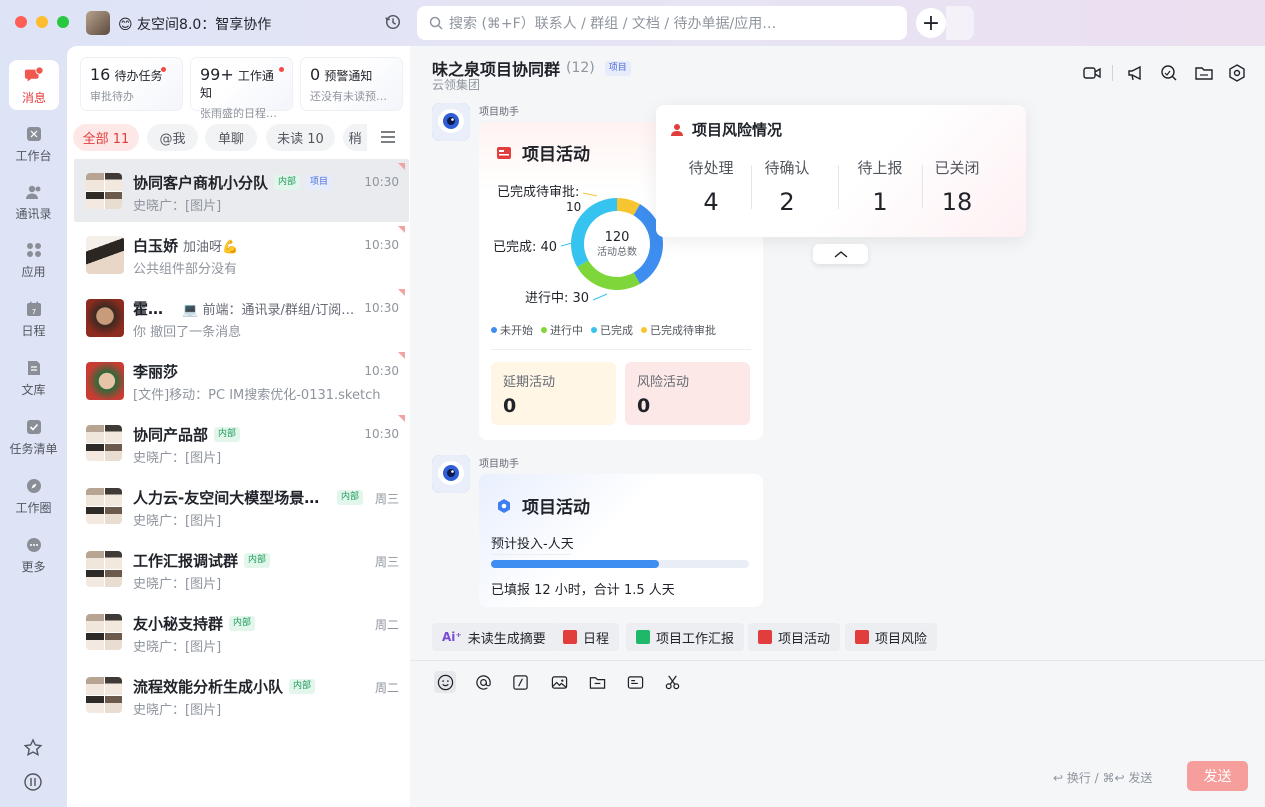 This screenshot has height=807, width=1265. Describe the element at coordinates (445, 682) in the screenshot. I see `emoji-button` at that location.